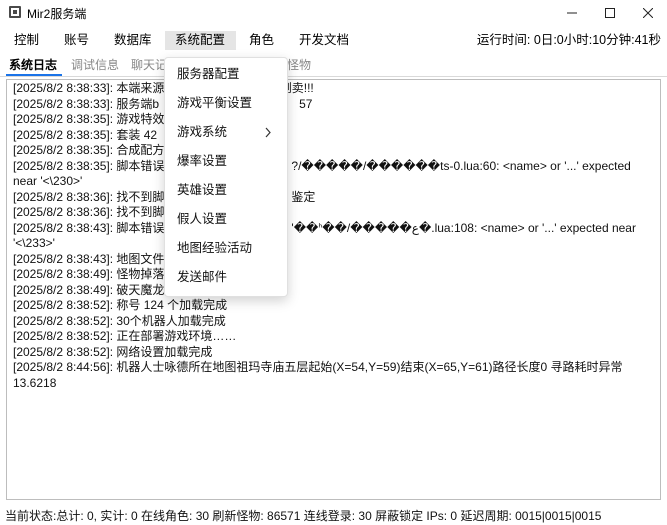  I want to click on menu-item-server-config: 服务器配置, so click(226, 74).